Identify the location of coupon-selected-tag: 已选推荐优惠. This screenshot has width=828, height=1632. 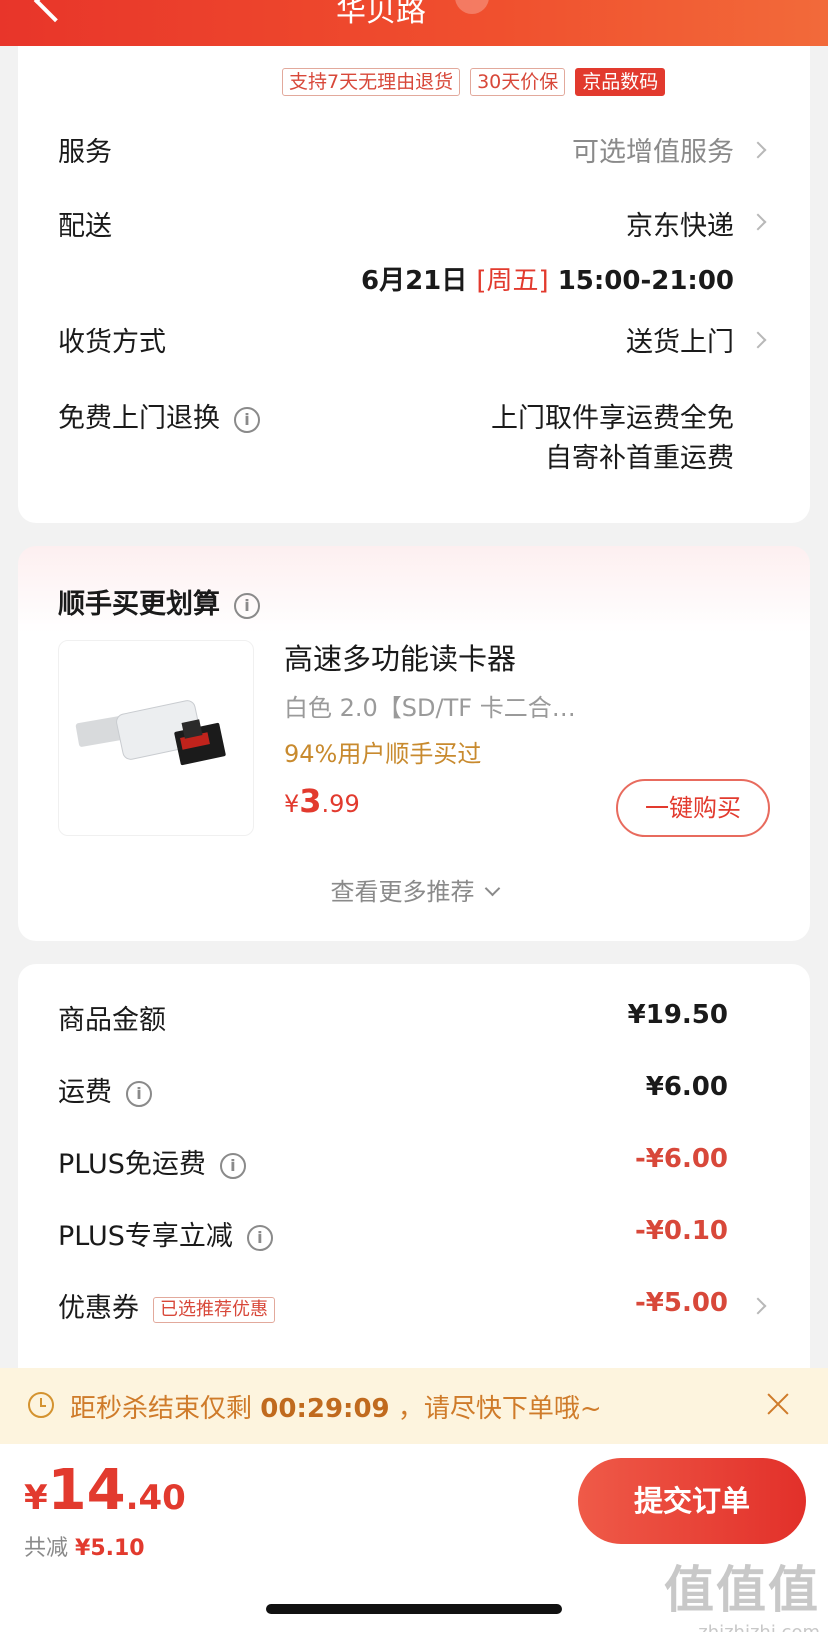
(214, 1309).